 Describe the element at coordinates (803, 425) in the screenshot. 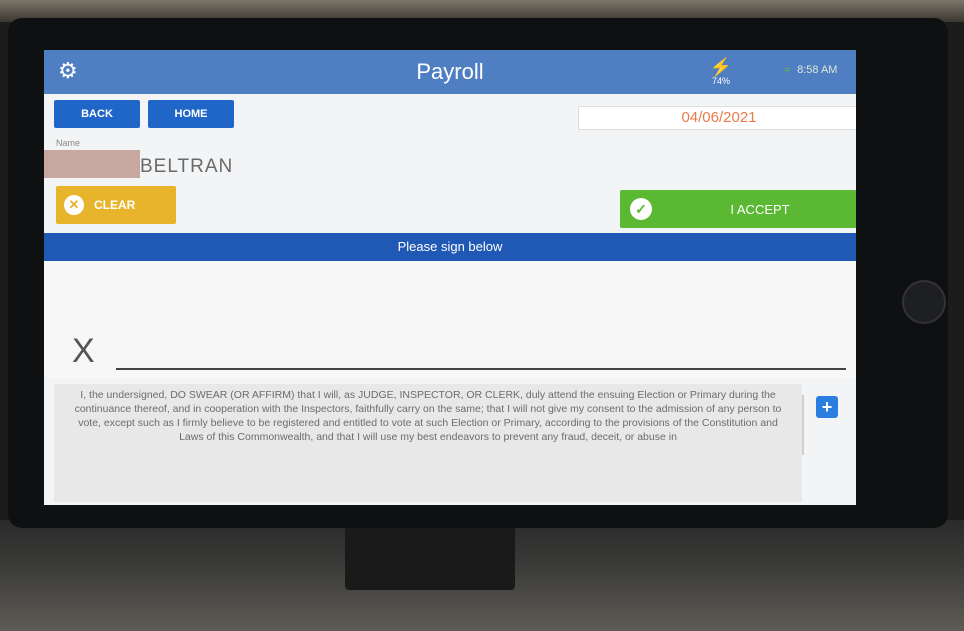

I see `scrollbar` at that location.